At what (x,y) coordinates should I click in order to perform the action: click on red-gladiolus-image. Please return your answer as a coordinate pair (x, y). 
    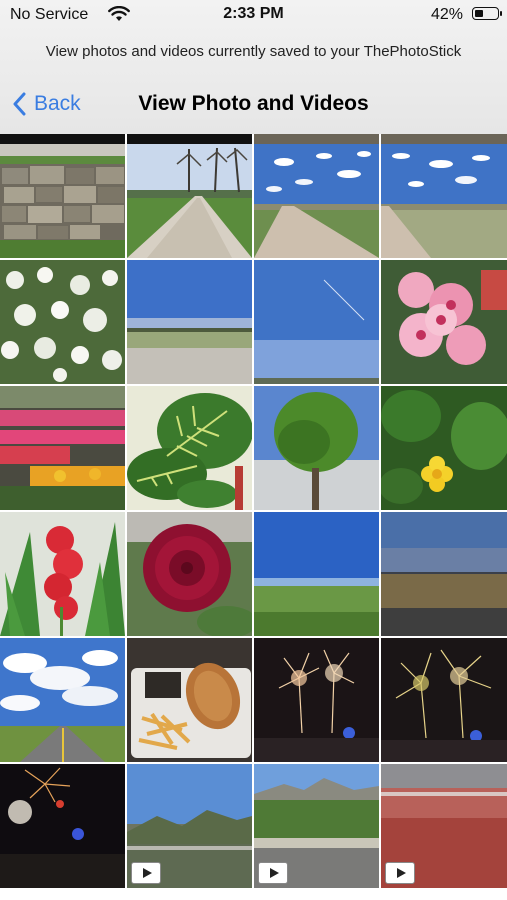
    Looking at the image, I should click on (62, 574).